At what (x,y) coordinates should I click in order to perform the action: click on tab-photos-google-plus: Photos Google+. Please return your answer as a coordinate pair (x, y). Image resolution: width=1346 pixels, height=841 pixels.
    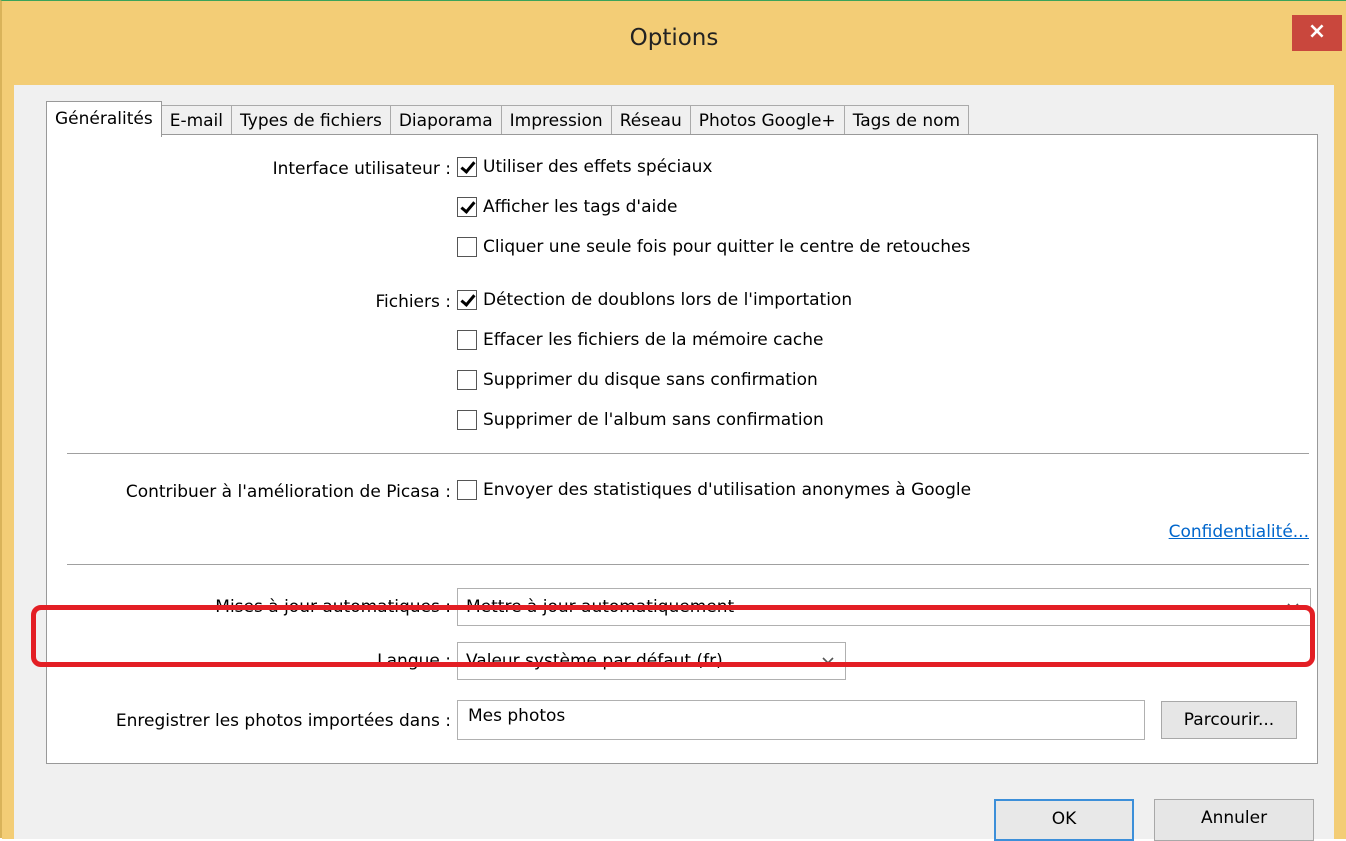
    Looking at the image, I should click on (767, 121).